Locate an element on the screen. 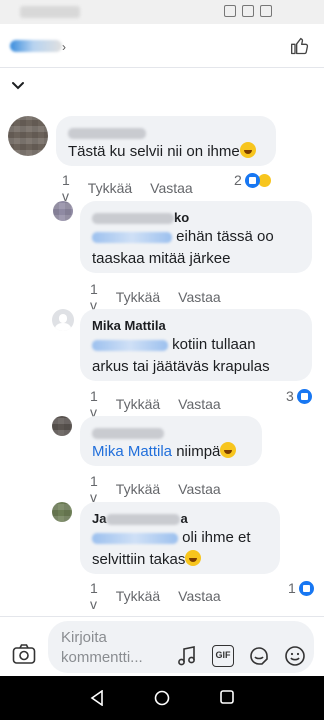  emoji-icon is located at coordinates (295, 656).